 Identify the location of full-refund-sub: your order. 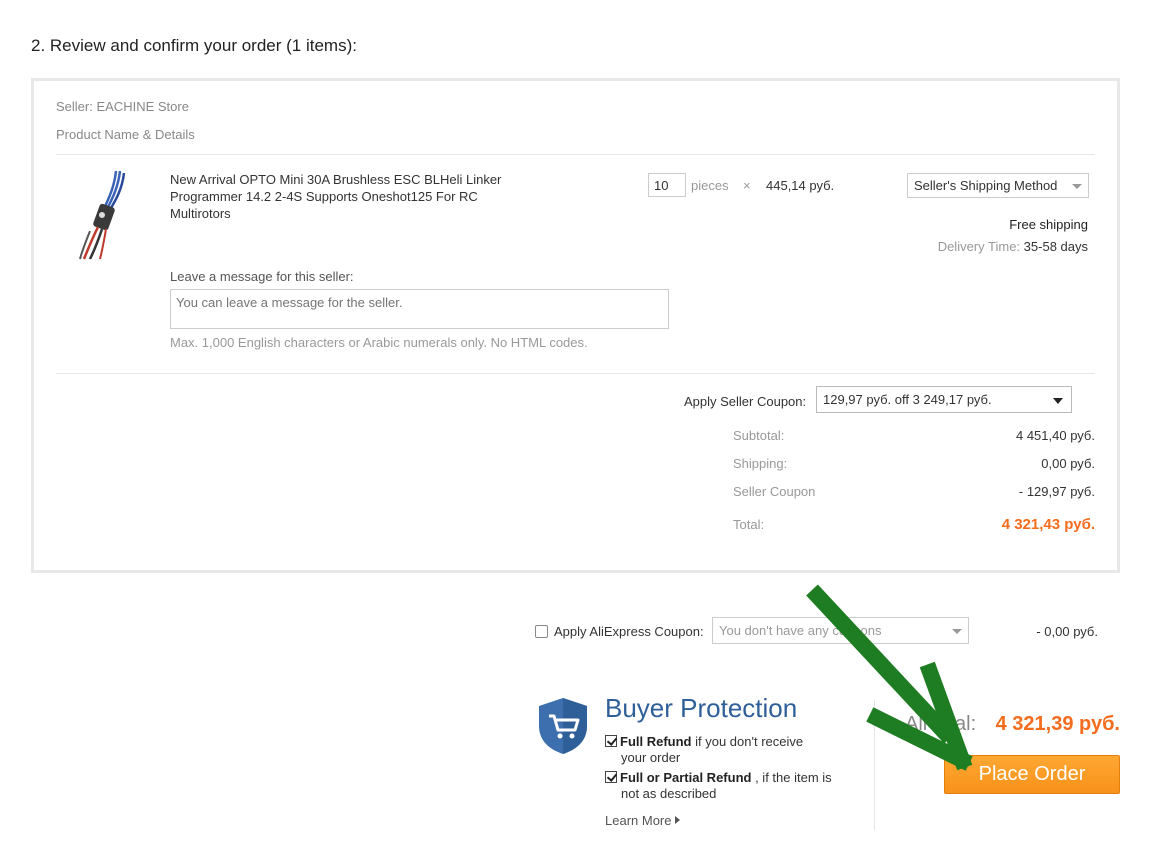
(651, 757).